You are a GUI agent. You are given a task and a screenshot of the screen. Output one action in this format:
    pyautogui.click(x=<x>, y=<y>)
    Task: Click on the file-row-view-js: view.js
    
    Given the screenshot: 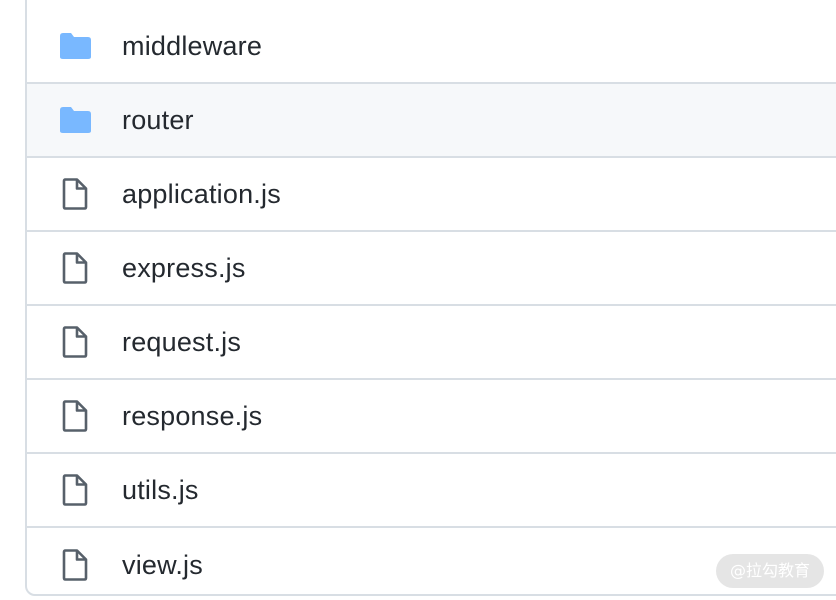 What is the action you would take?
    pyautogui.click(x=431, y=561)
    